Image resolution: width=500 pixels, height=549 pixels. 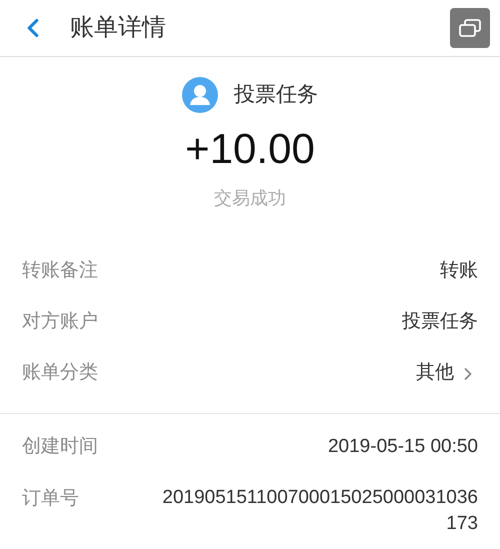 I want to click on page-title: 账单详情, so click(x=118, y=28).